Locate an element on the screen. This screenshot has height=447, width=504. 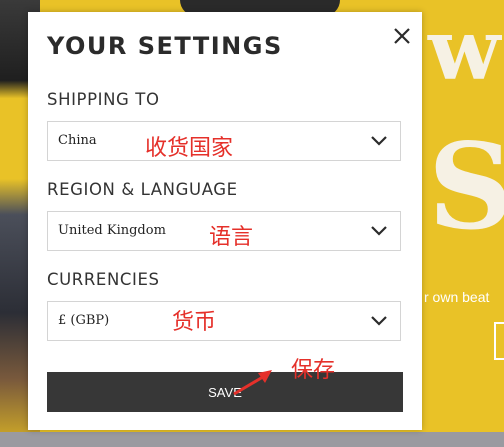
currency-label: CURRENCIES is located at coordinates (103, 279).